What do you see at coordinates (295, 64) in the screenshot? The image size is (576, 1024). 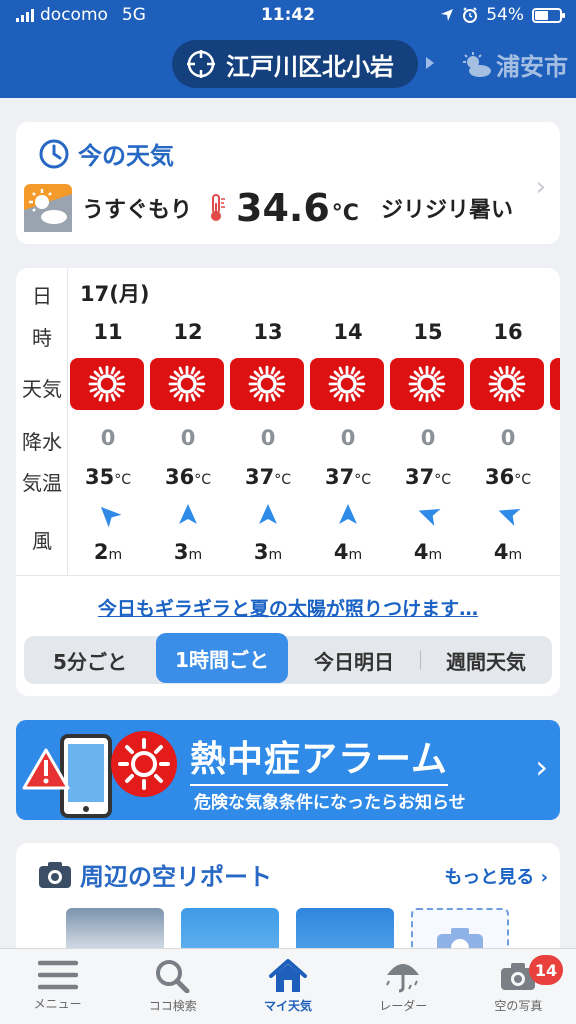 I see `current-location-pill: 江戸川区北小岩` at bounding box center [295, 64].